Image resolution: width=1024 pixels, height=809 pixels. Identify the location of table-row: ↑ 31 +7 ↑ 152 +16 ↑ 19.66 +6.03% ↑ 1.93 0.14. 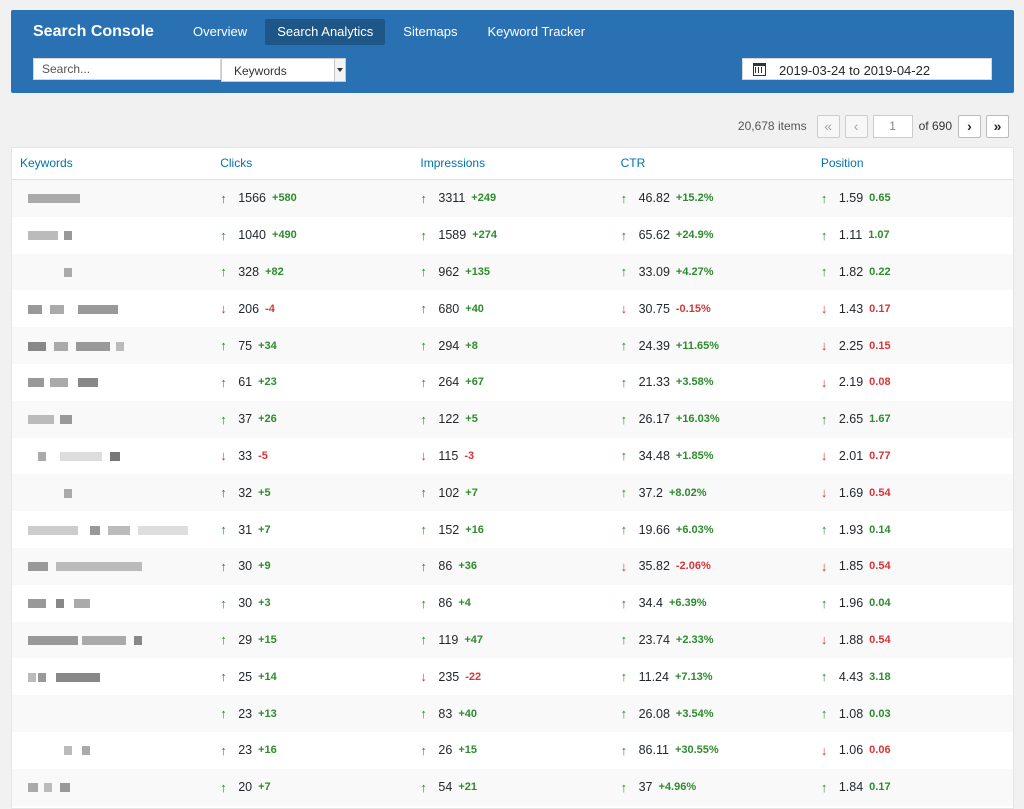
(512, 529).